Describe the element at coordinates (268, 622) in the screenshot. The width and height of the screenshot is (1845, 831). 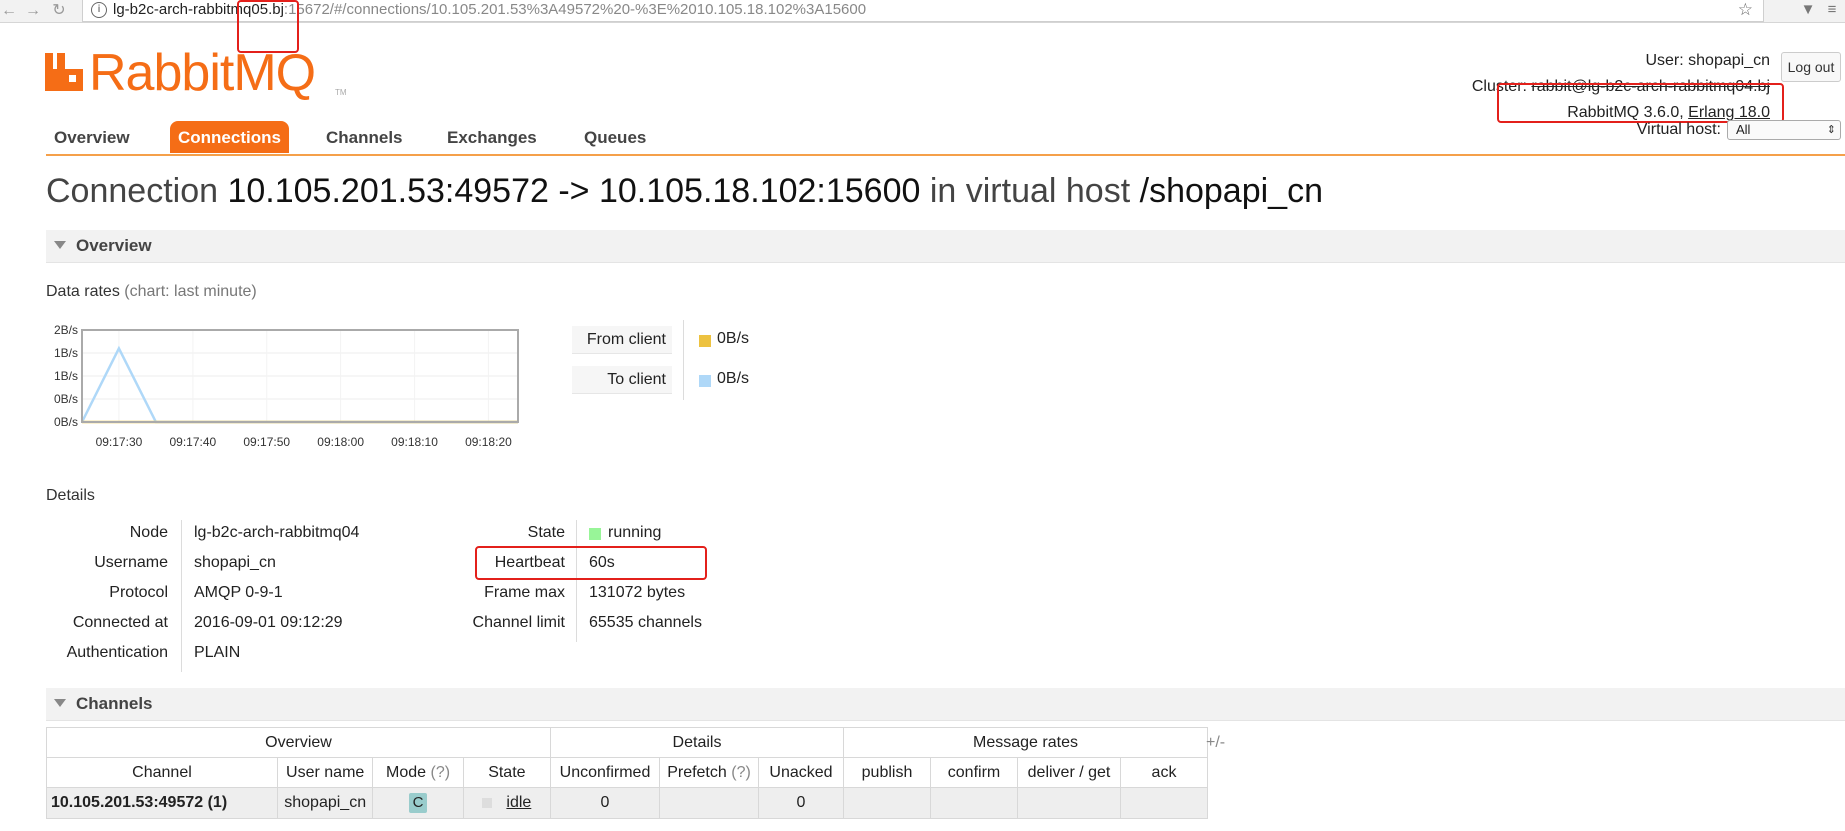
I see `detail-connected-at: 2016-09-01 09:12:29` at that location.